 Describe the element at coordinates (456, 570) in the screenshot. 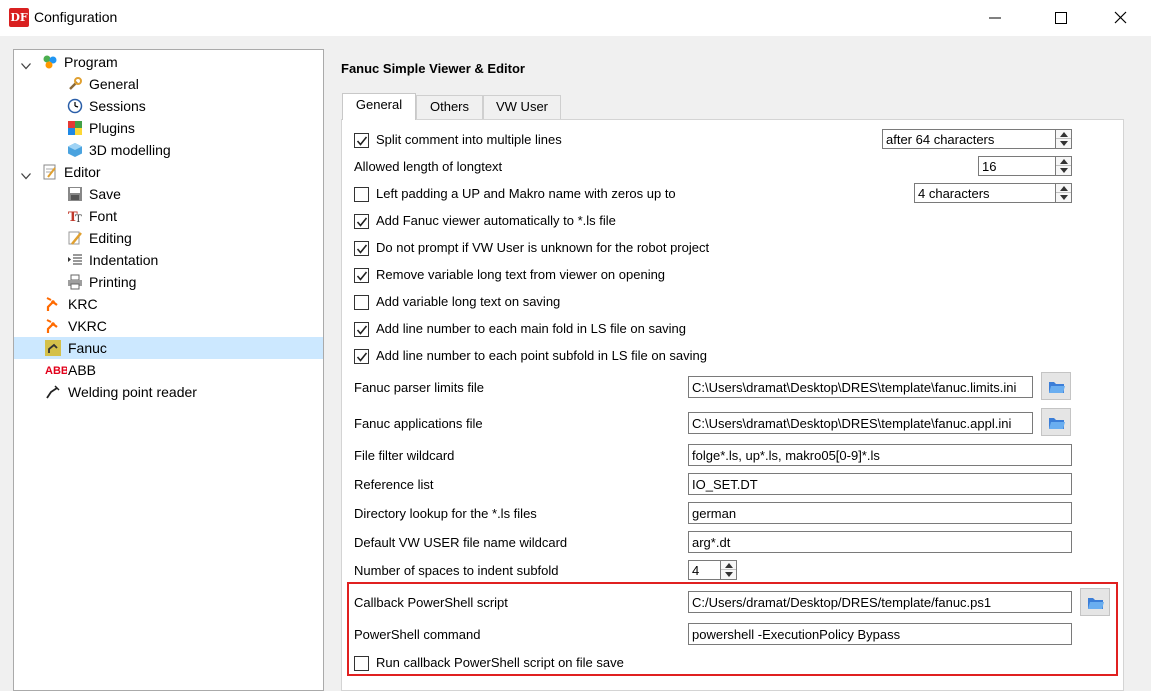

I see `indent-spaces-label: Number of spaces to indent subfold` at that location.